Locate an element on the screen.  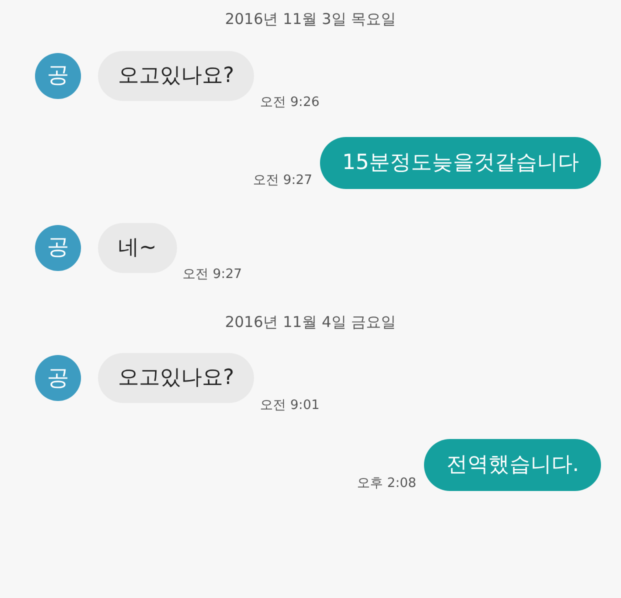
message-time: 오전 9:26 is located at coordinates (290, 103).